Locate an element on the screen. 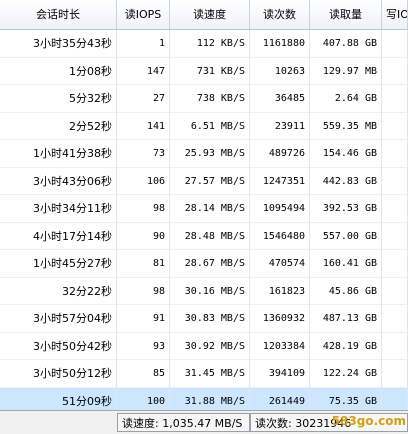 The height and width of the screenshot is (434, 408). cell-speed: 31.45 MB/S is located at coordinates (210, 374).